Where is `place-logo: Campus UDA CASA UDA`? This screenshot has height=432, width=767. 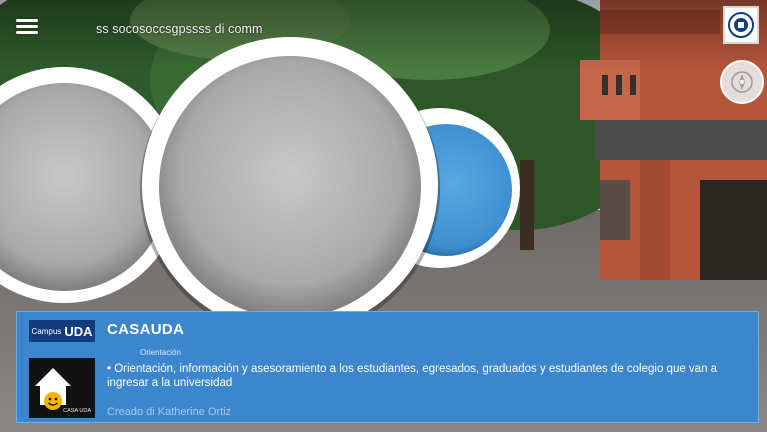
place-logo: Campus UDA CASA UDA is located at coordinates (62, 369).